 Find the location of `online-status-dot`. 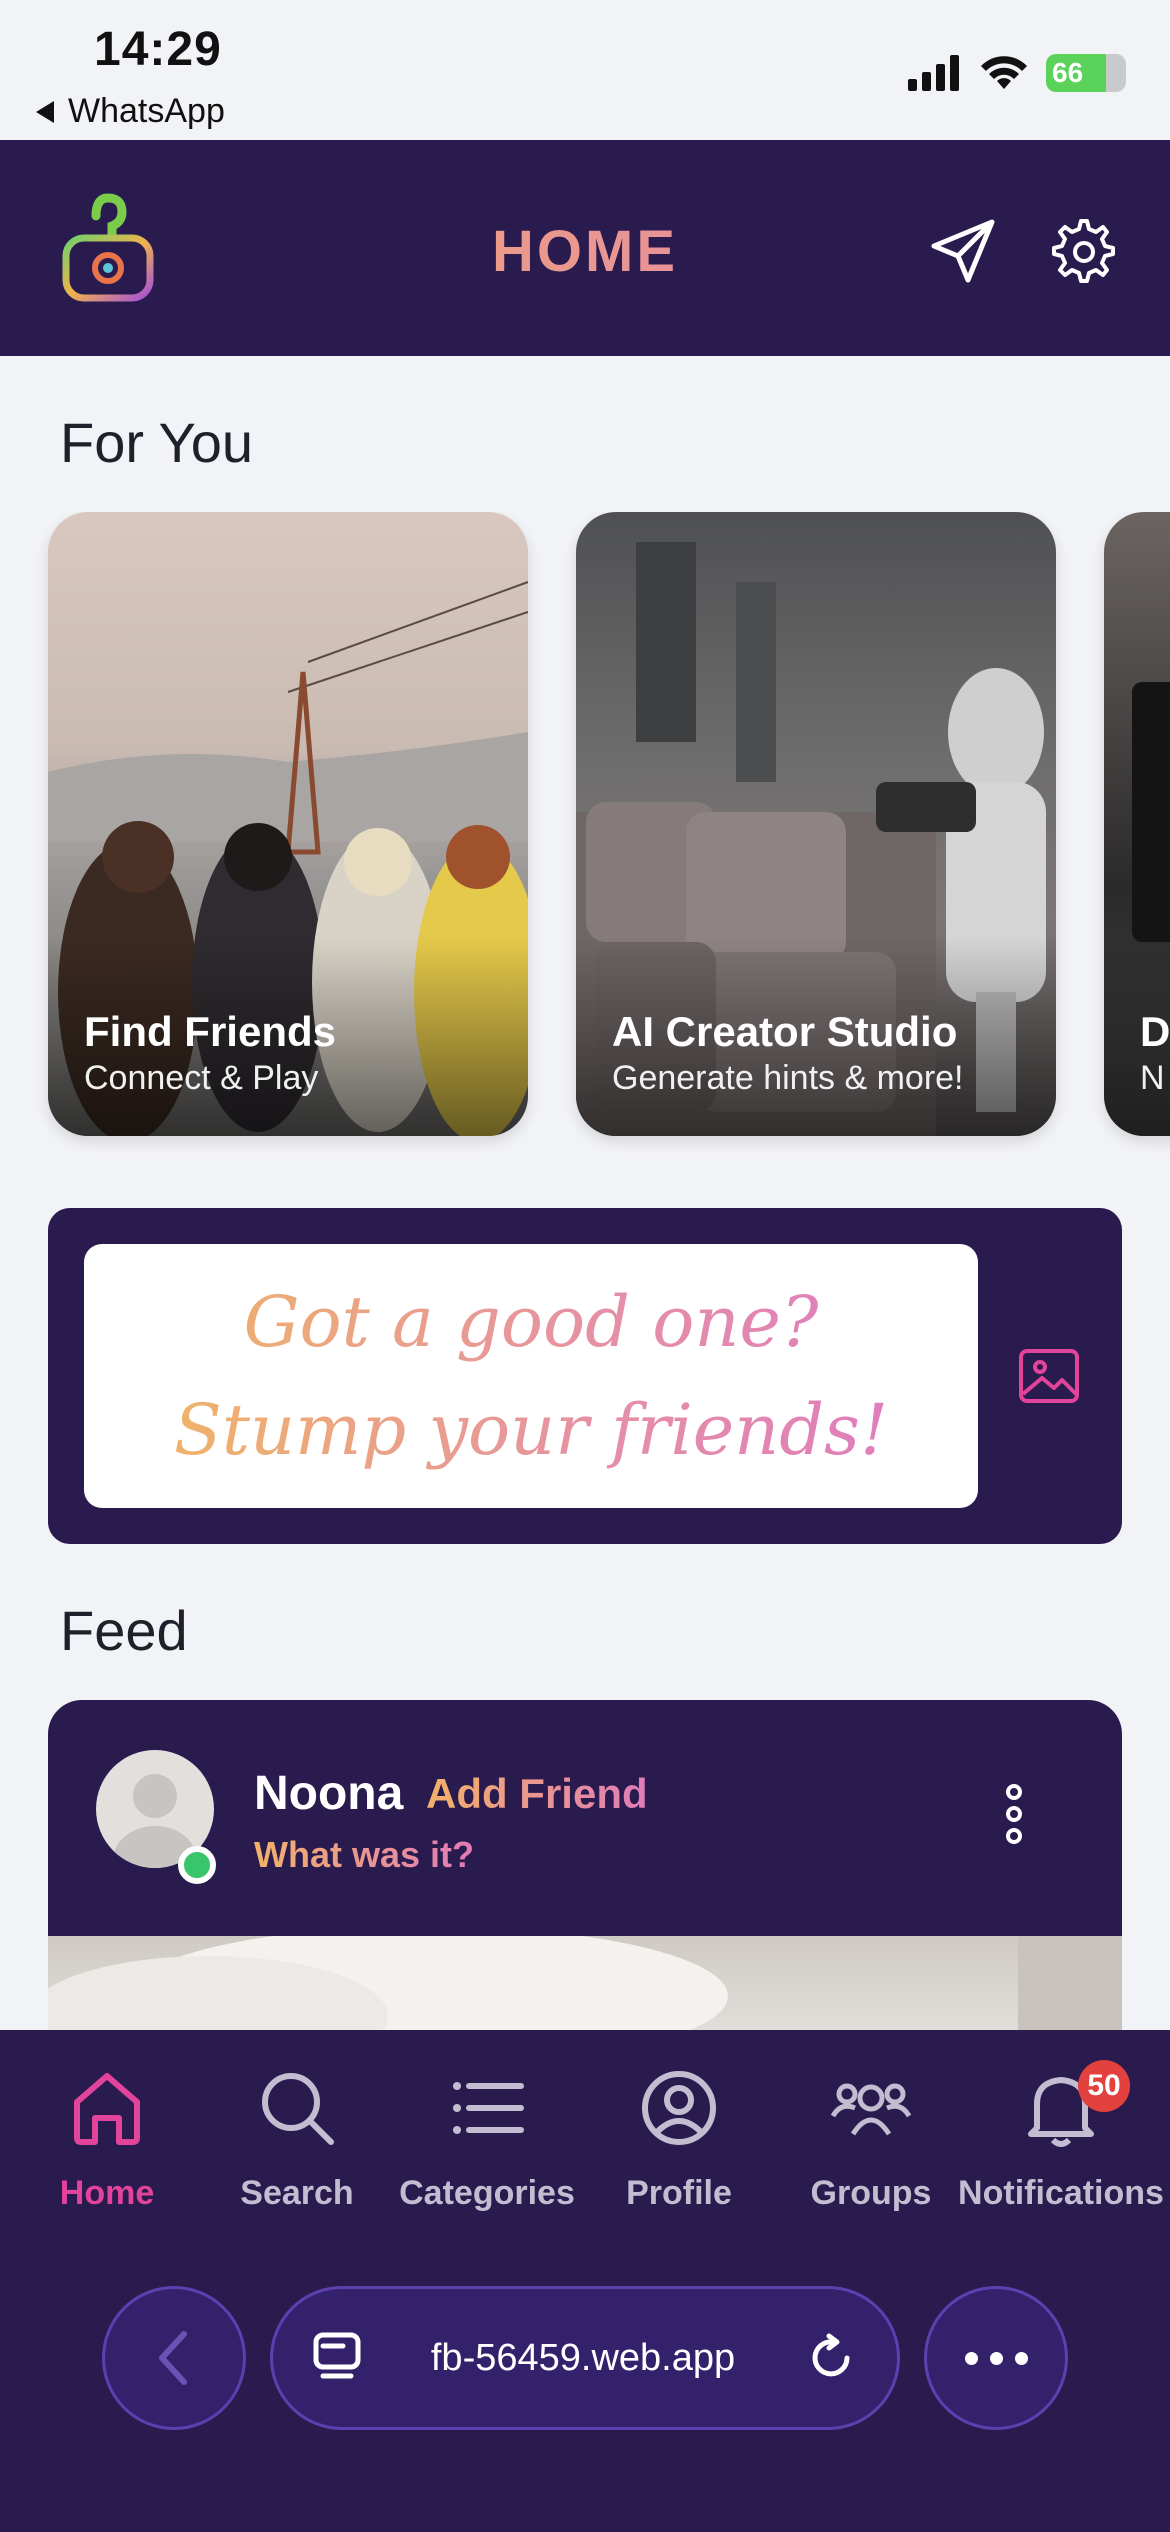

online-status-dot is located at coordinates (197, 1865).